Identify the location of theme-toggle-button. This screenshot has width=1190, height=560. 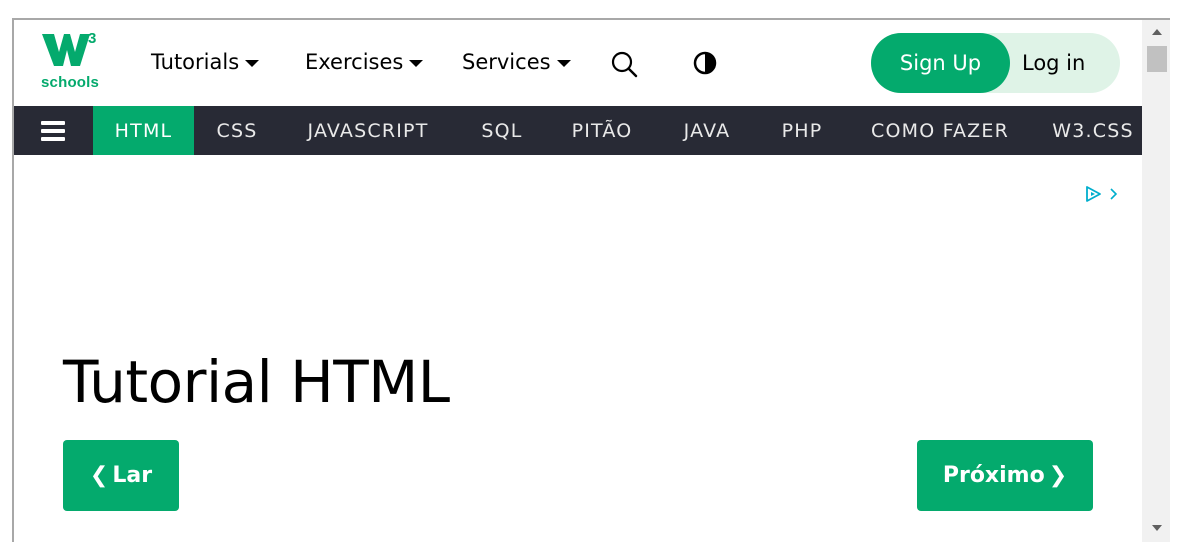
(705, 65).